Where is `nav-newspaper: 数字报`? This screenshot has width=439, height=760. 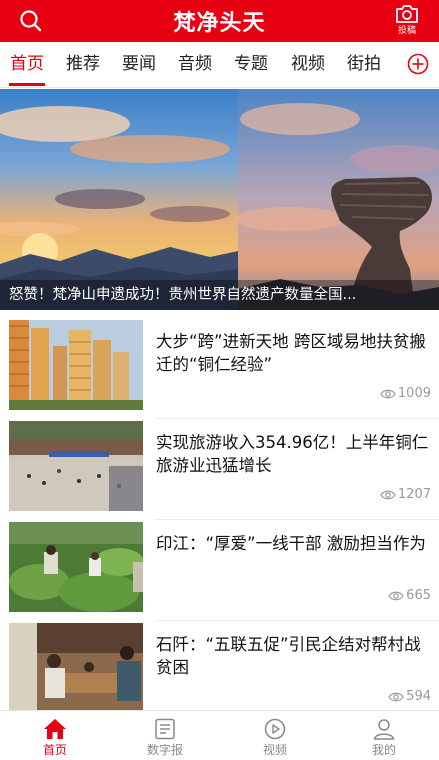
nav-newspaper: 数字报 is located at coordinates (165, 735).